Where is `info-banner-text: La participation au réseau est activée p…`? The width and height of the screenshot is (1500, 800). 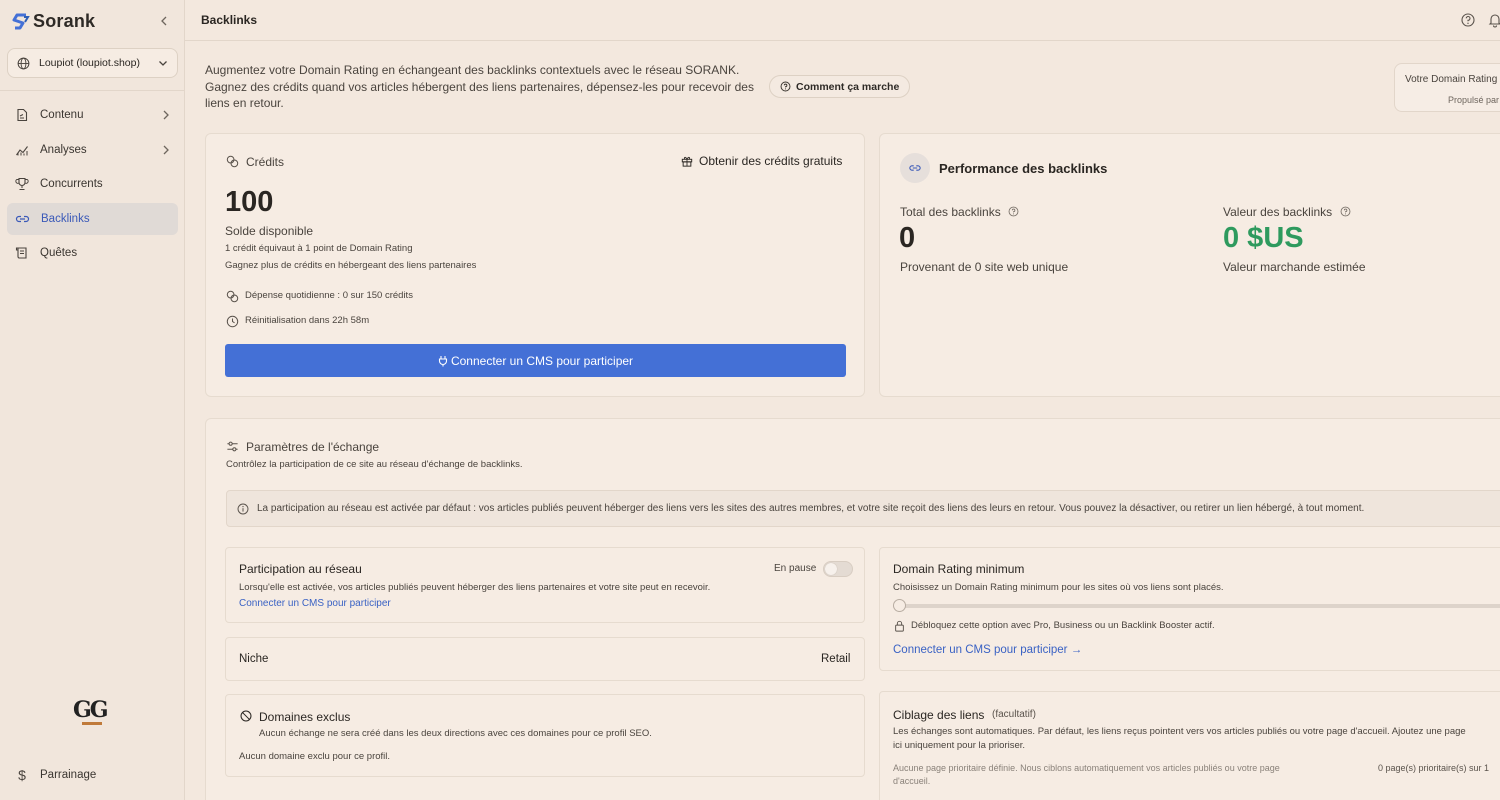 info-banner-text: La participation au réseau est activée p… is located at coordinates (811, 508).